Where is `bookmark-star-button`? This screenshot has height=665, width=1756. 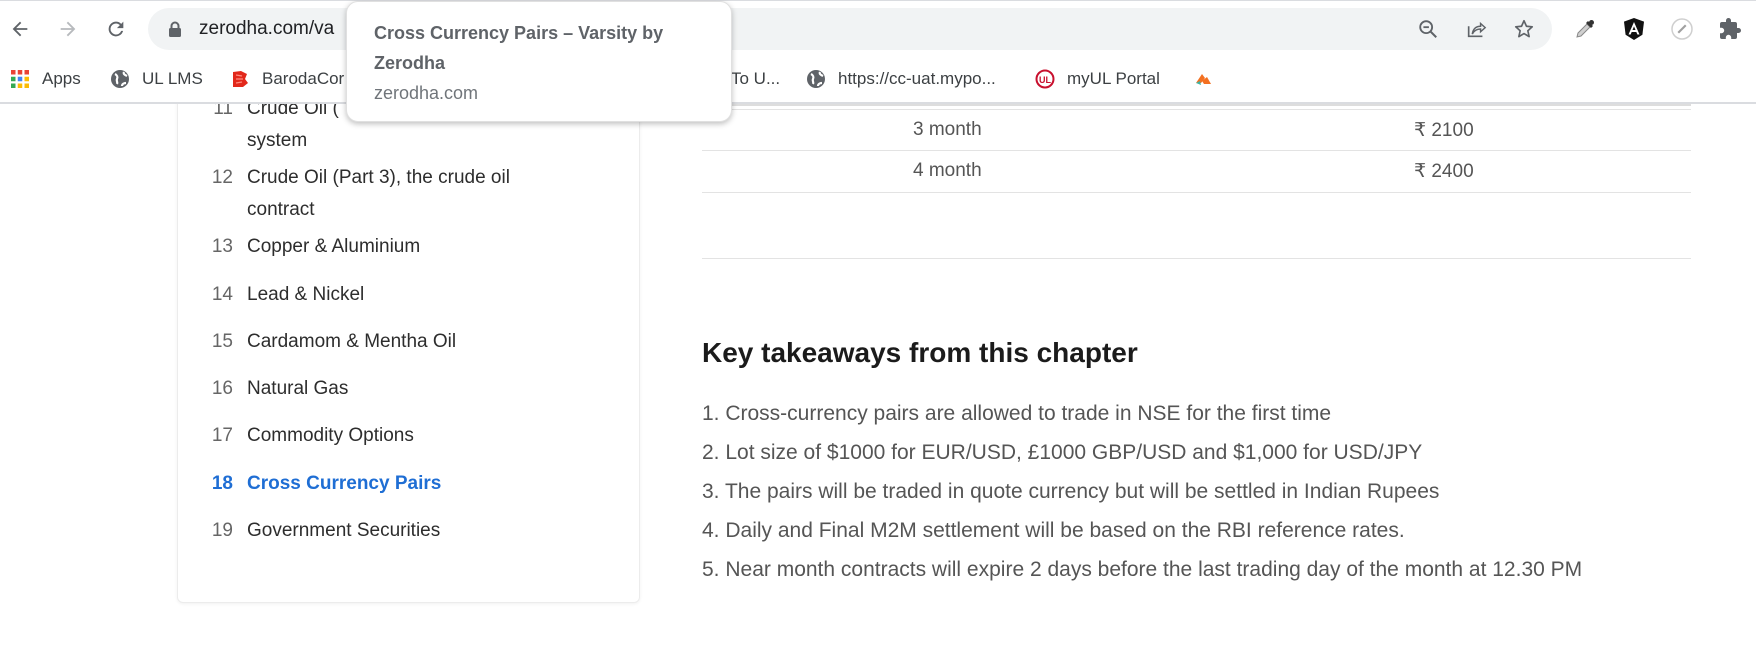
bookmark-star-button is located at coordinates (1524, 29).